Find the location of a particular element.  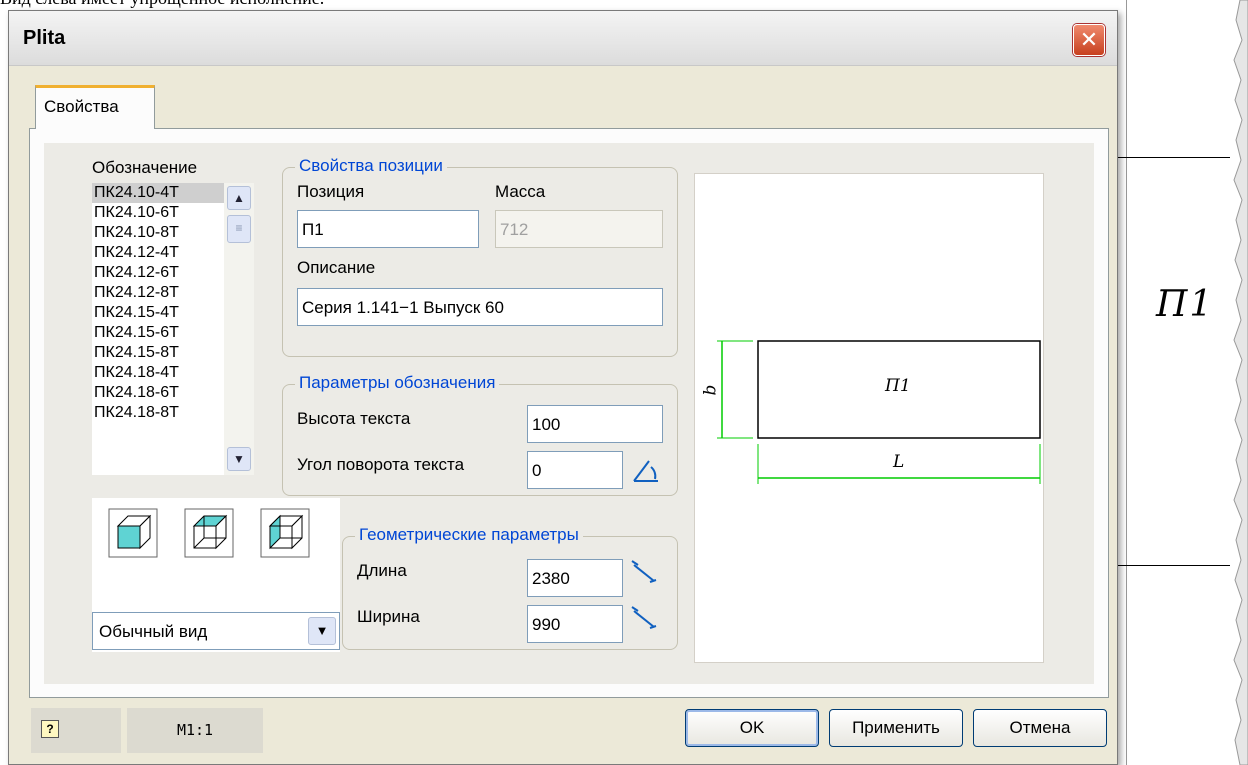

view-mode-value: Обычный вид is located at coordinates (153, 631).